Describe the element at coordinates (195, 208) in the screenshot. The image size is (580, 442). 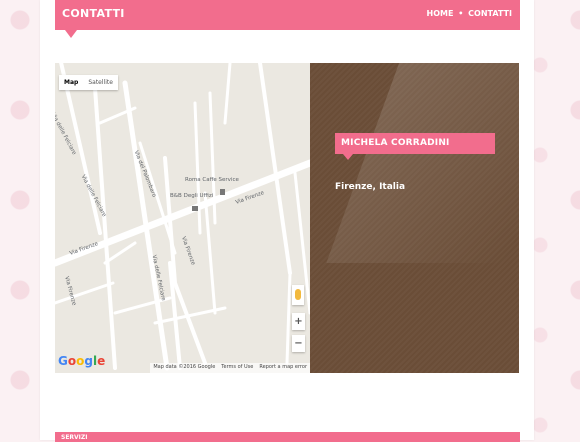
I see `hotel-poi-icon` at that location.